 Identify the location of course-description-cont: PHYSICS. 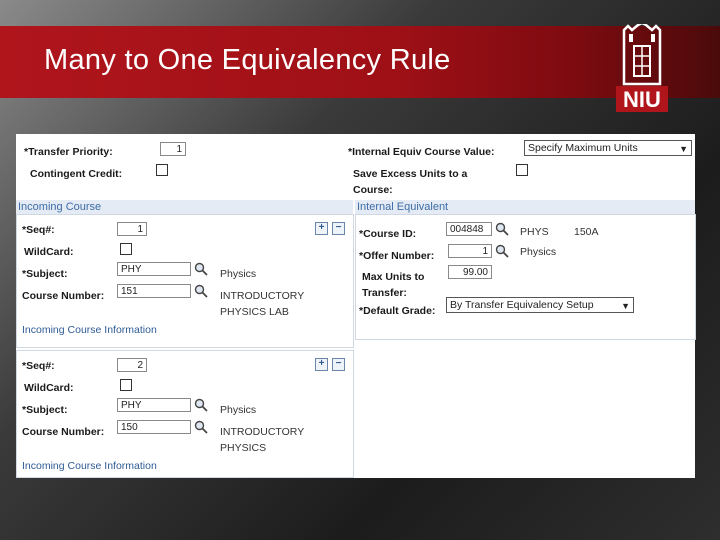
(243, 448).